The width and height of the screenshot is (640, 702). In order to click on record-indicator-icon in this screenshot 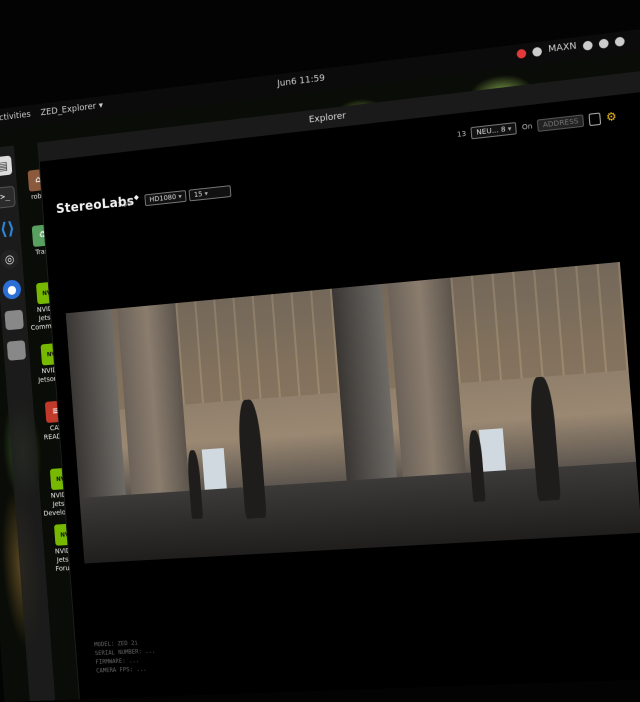, I will do `click(521, 53)`.